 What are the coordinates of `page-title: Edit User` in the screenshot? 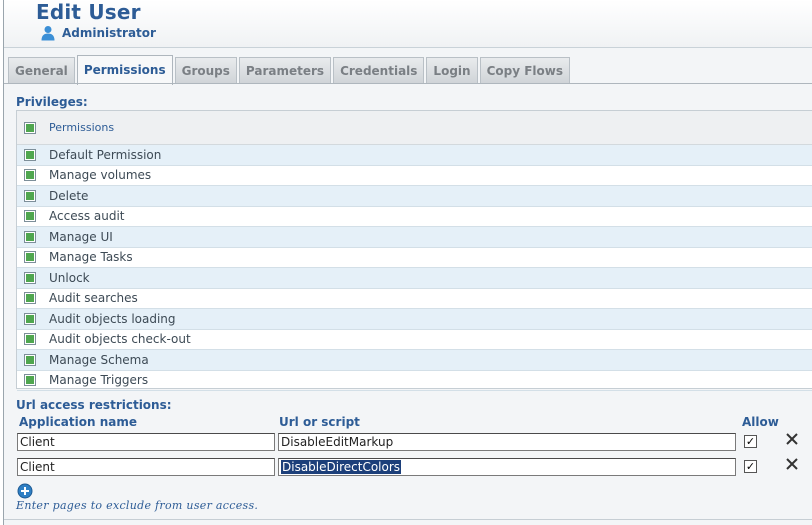 It's located at (88, 12).